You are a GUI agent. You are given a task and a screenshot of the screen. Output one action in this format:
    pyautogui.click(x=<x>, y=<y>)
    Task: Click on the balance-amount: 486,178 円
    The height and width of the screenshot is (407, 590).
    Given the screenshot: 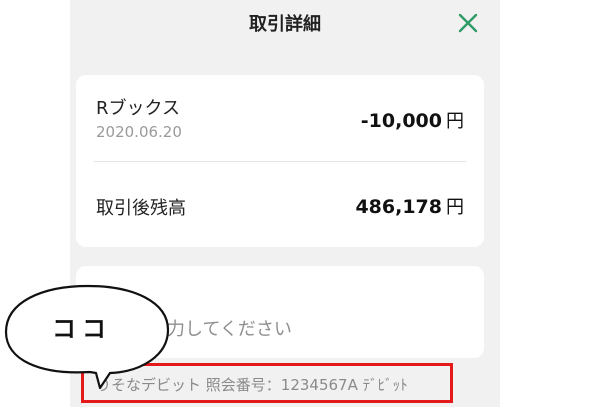 What is the action you would take?
    pyautogui.click(x=409, y=206)
    